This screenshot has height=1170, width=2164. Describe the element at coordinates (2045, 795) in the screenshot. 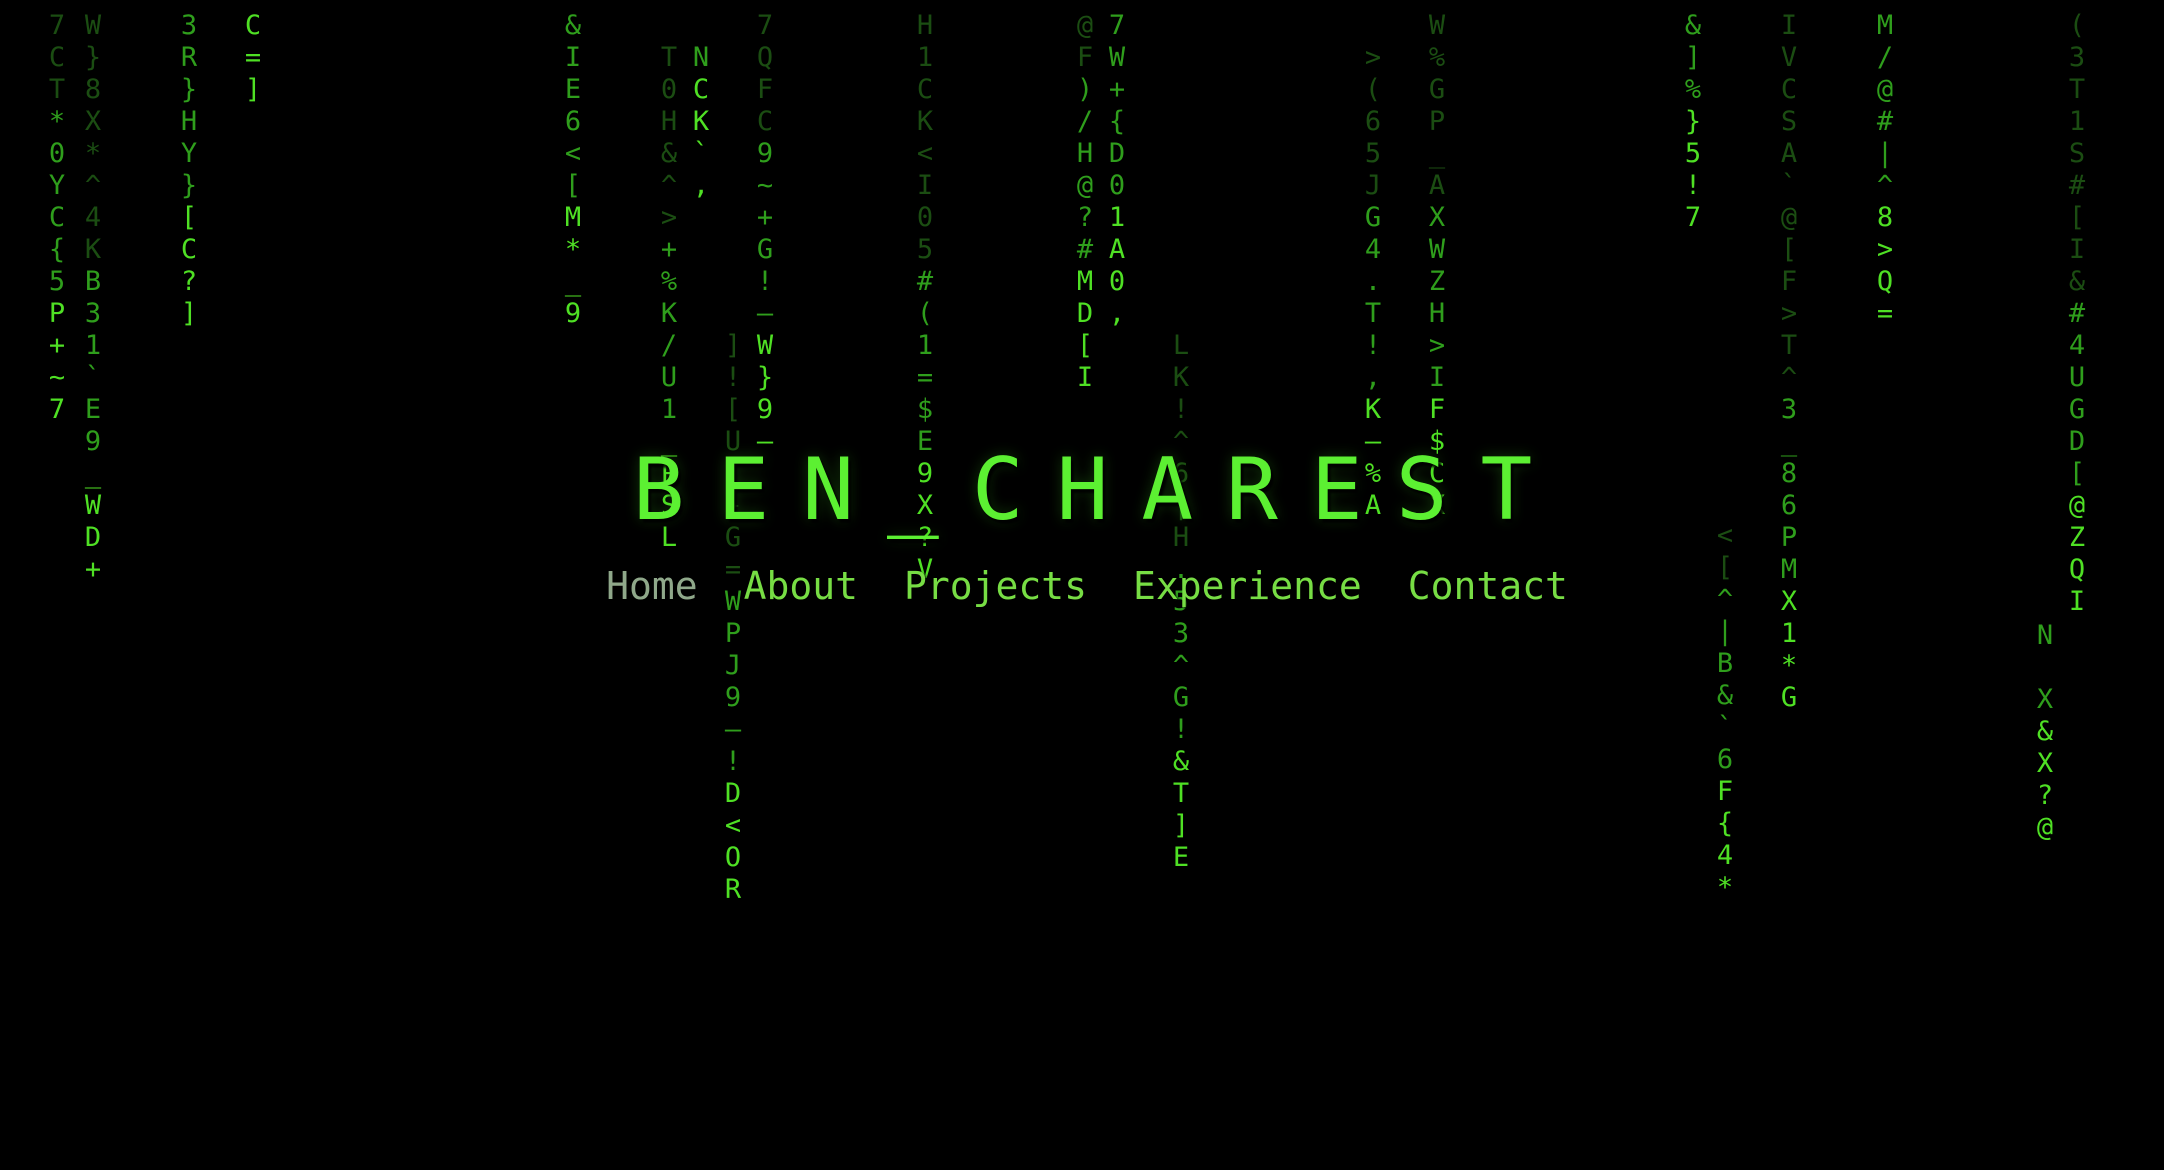

I see `rain-glyph: ?` at that location.